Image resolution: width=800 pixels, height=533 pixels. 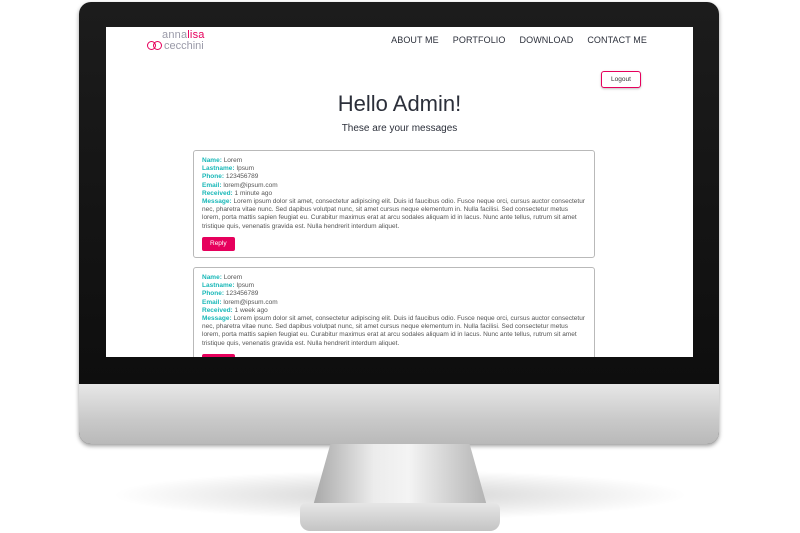 What do you see at coordinates (155, 46) in the screenshot?
I see `logo-mark-icon` at bounding box center [155, 46].